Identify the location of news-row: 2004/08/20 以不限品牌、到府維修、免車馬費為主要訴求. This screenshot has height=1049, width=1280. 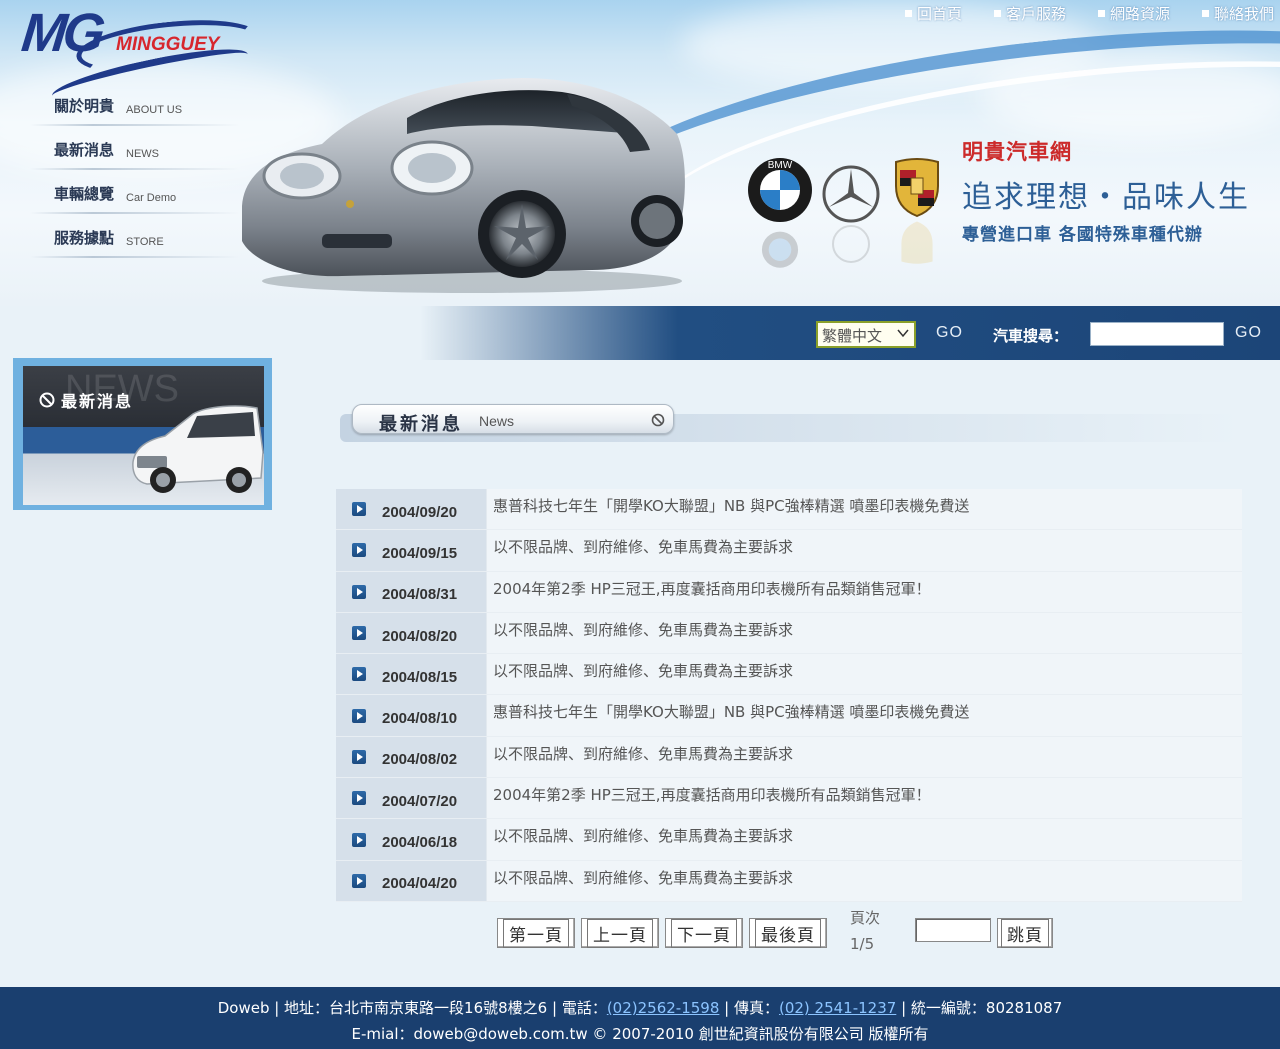
(789, 633).